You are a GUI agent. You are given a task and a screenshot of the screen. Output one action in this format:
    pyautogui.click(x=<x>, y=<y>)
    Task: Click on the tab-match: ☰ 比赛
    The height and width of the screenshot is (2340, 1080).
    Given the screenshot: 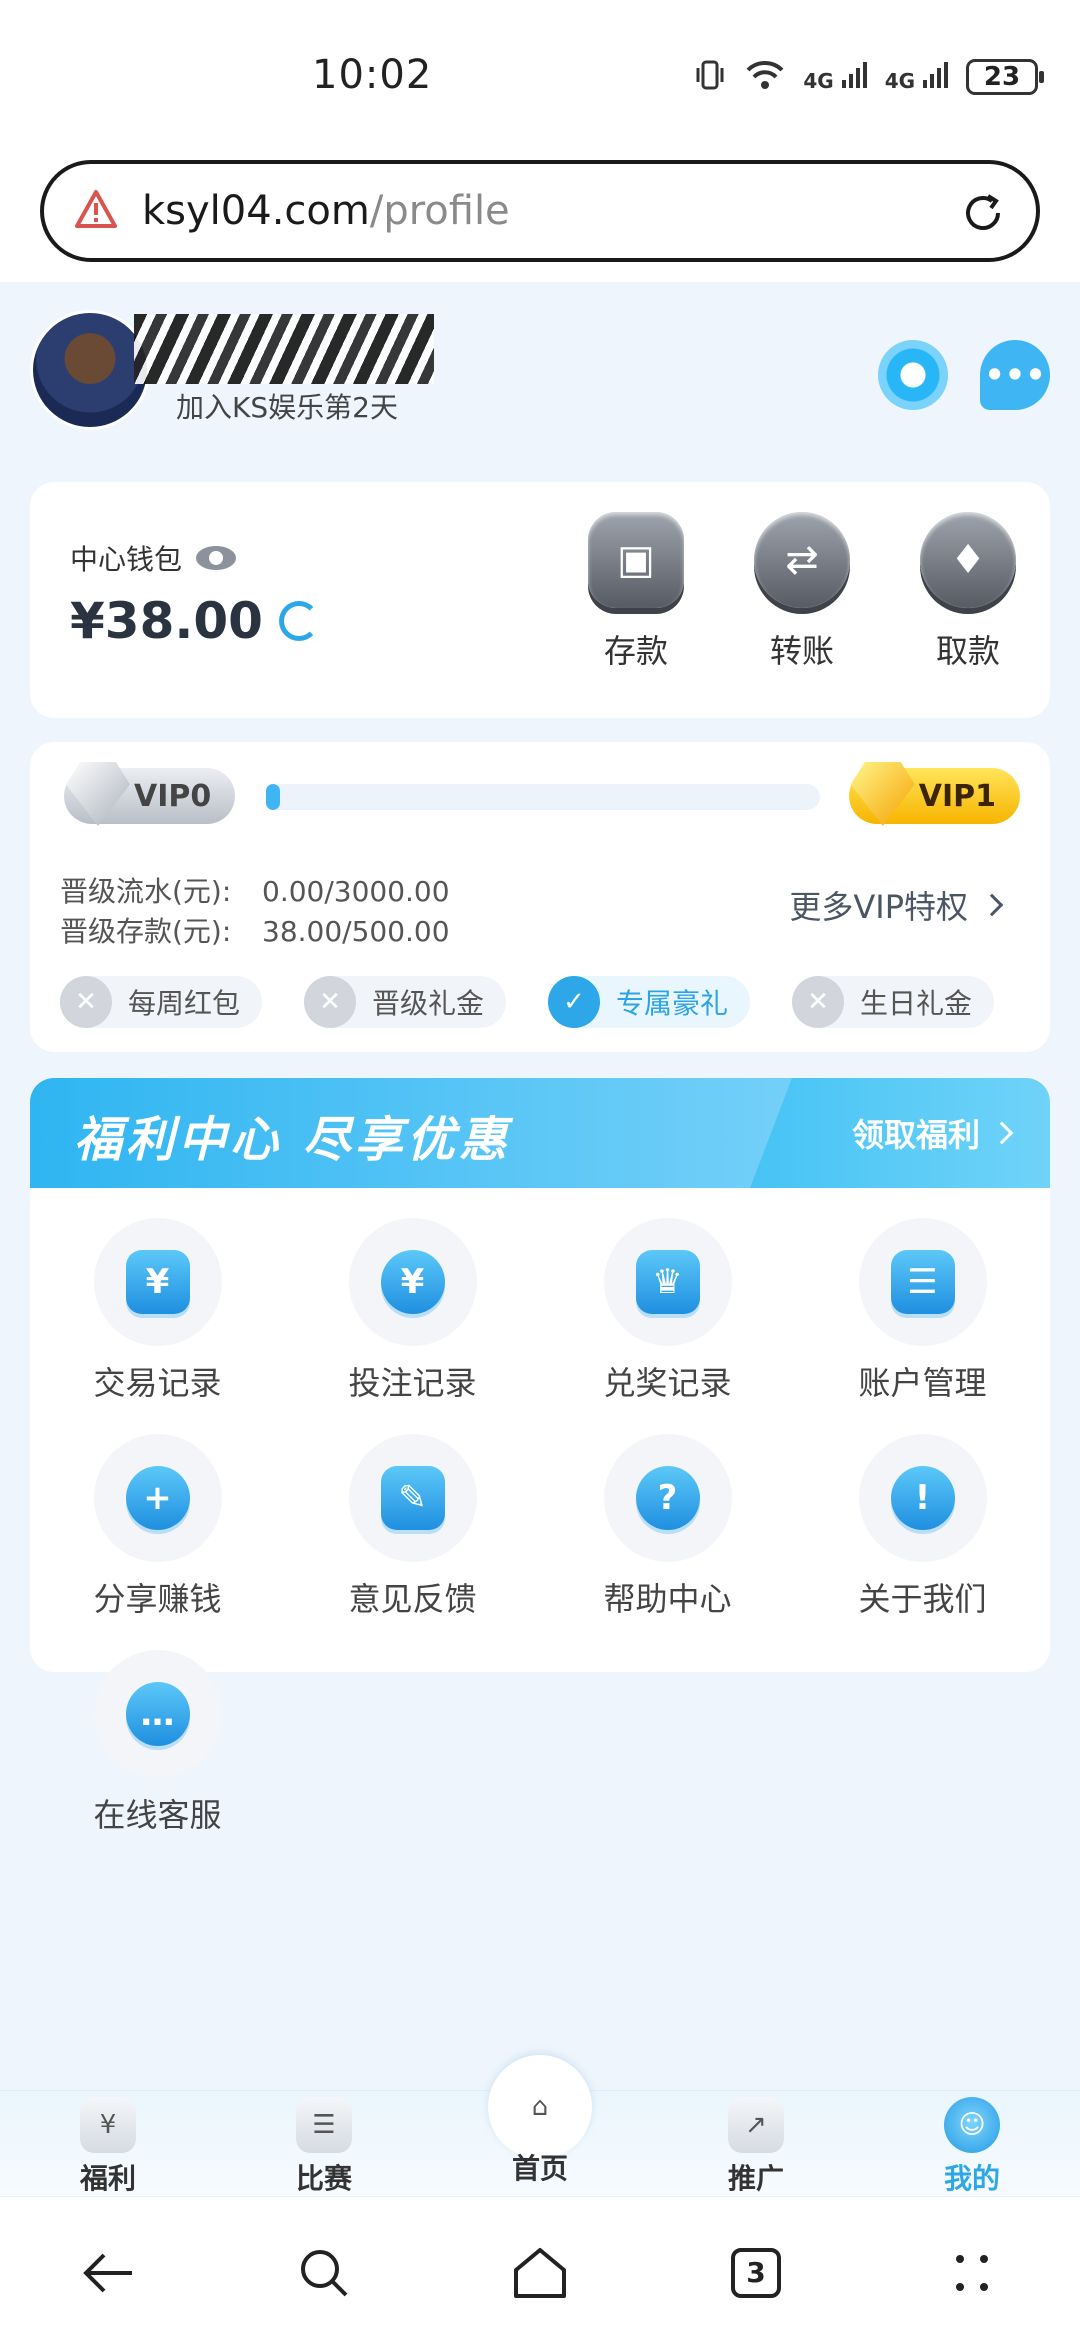 What is the action you would take?
    pyautogui.click(x=324, y=2144)
    